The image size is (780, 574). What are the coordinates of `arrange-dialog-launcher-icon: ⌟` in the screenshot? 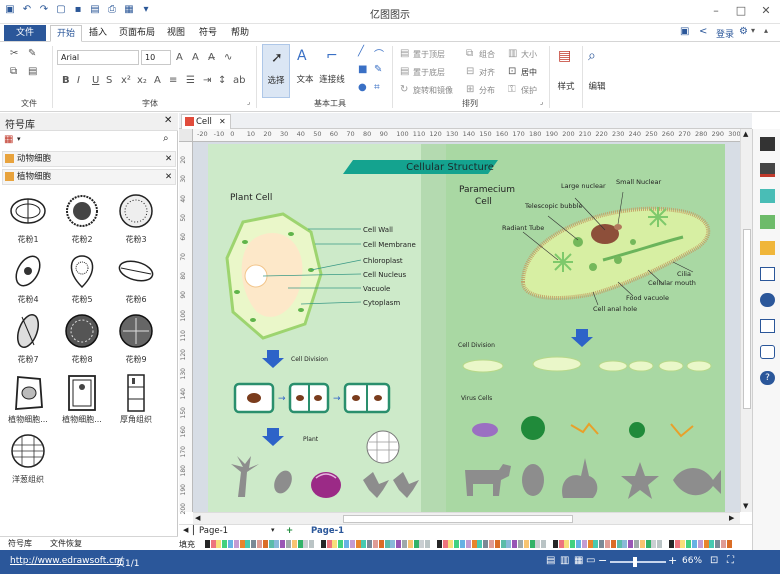 It's located at (541, 102).